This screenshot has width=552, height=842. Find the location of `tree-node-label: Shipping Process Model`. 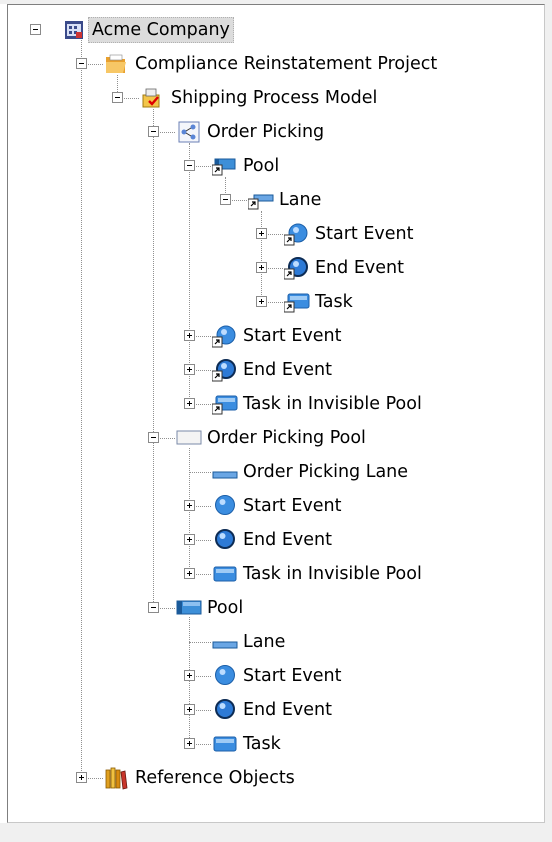

tree-node-label: Shipping Process Model is located at coordinates (274, 98).